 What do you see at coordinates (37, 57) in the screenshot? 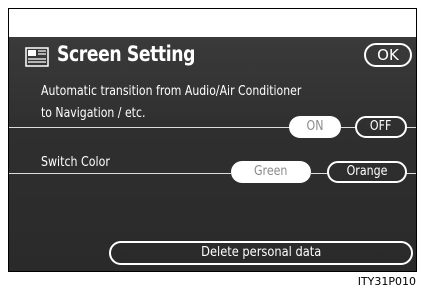
I see `screen-setting-icon` at bounding box center [37, 57].